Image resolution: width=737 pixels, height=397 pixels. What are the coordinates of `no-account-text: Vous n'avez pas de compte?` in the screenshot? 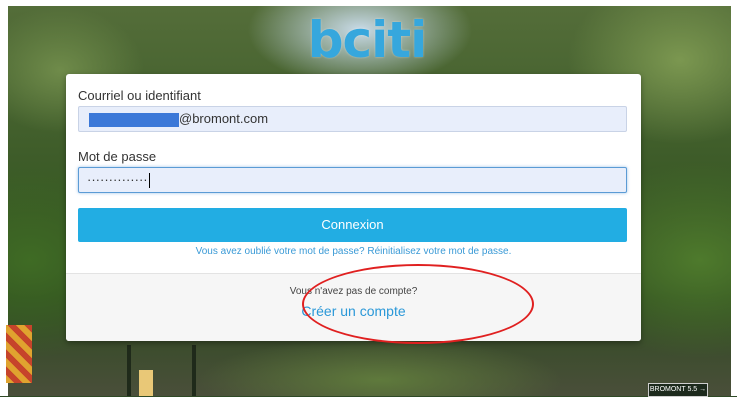 It's located at (353, 291).